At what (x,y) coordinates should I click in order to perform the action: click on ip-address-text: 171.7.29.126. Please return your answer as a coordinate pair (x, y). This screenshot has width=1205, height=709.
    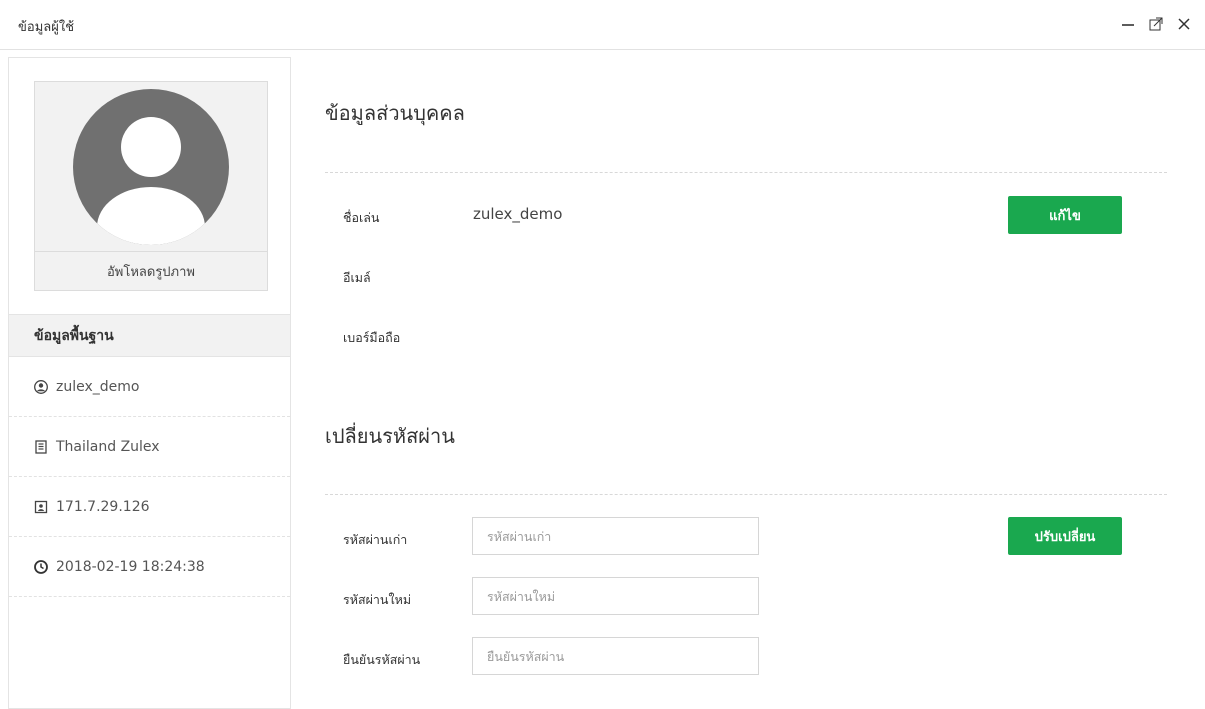
    Looking at the image, I should click on (103, 506).